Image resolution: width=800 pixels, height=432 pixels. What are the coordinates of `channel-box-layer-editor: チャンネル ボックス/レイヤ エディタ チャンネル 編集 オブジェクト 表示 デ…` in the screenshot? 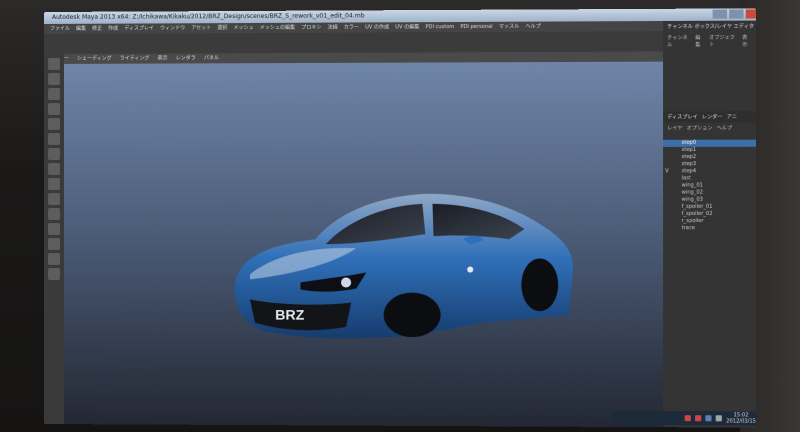 It's located at (709, 224).